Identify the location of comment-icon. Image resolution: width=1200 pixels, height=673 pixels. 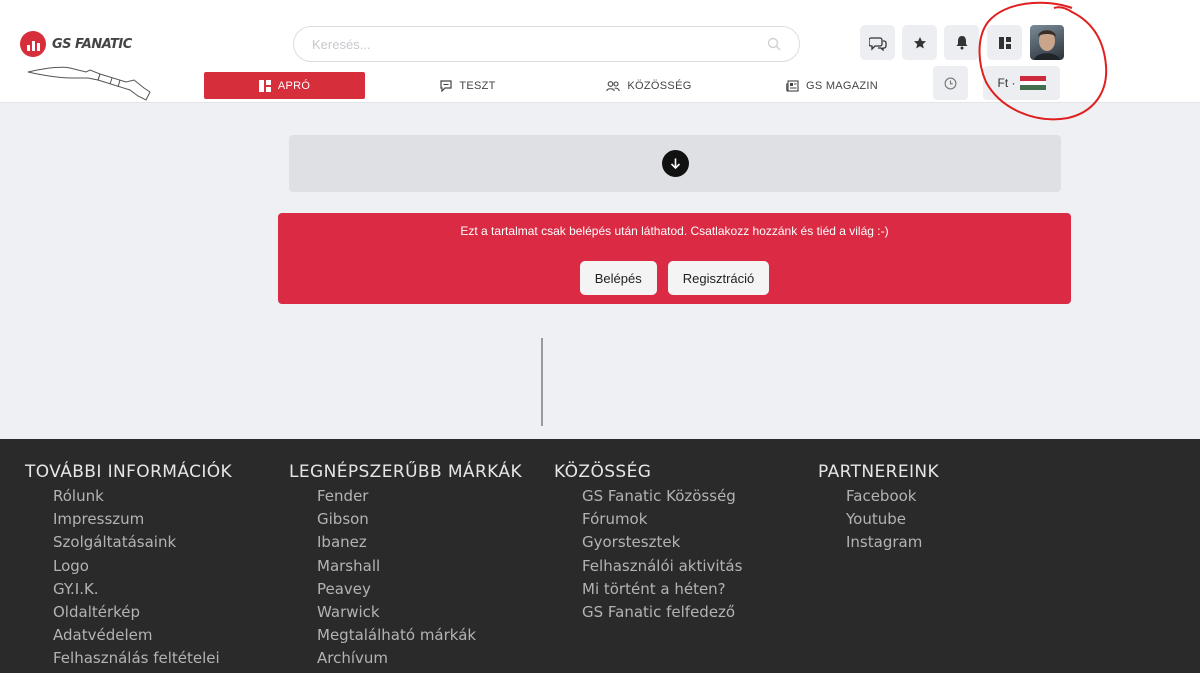
(446, 85).